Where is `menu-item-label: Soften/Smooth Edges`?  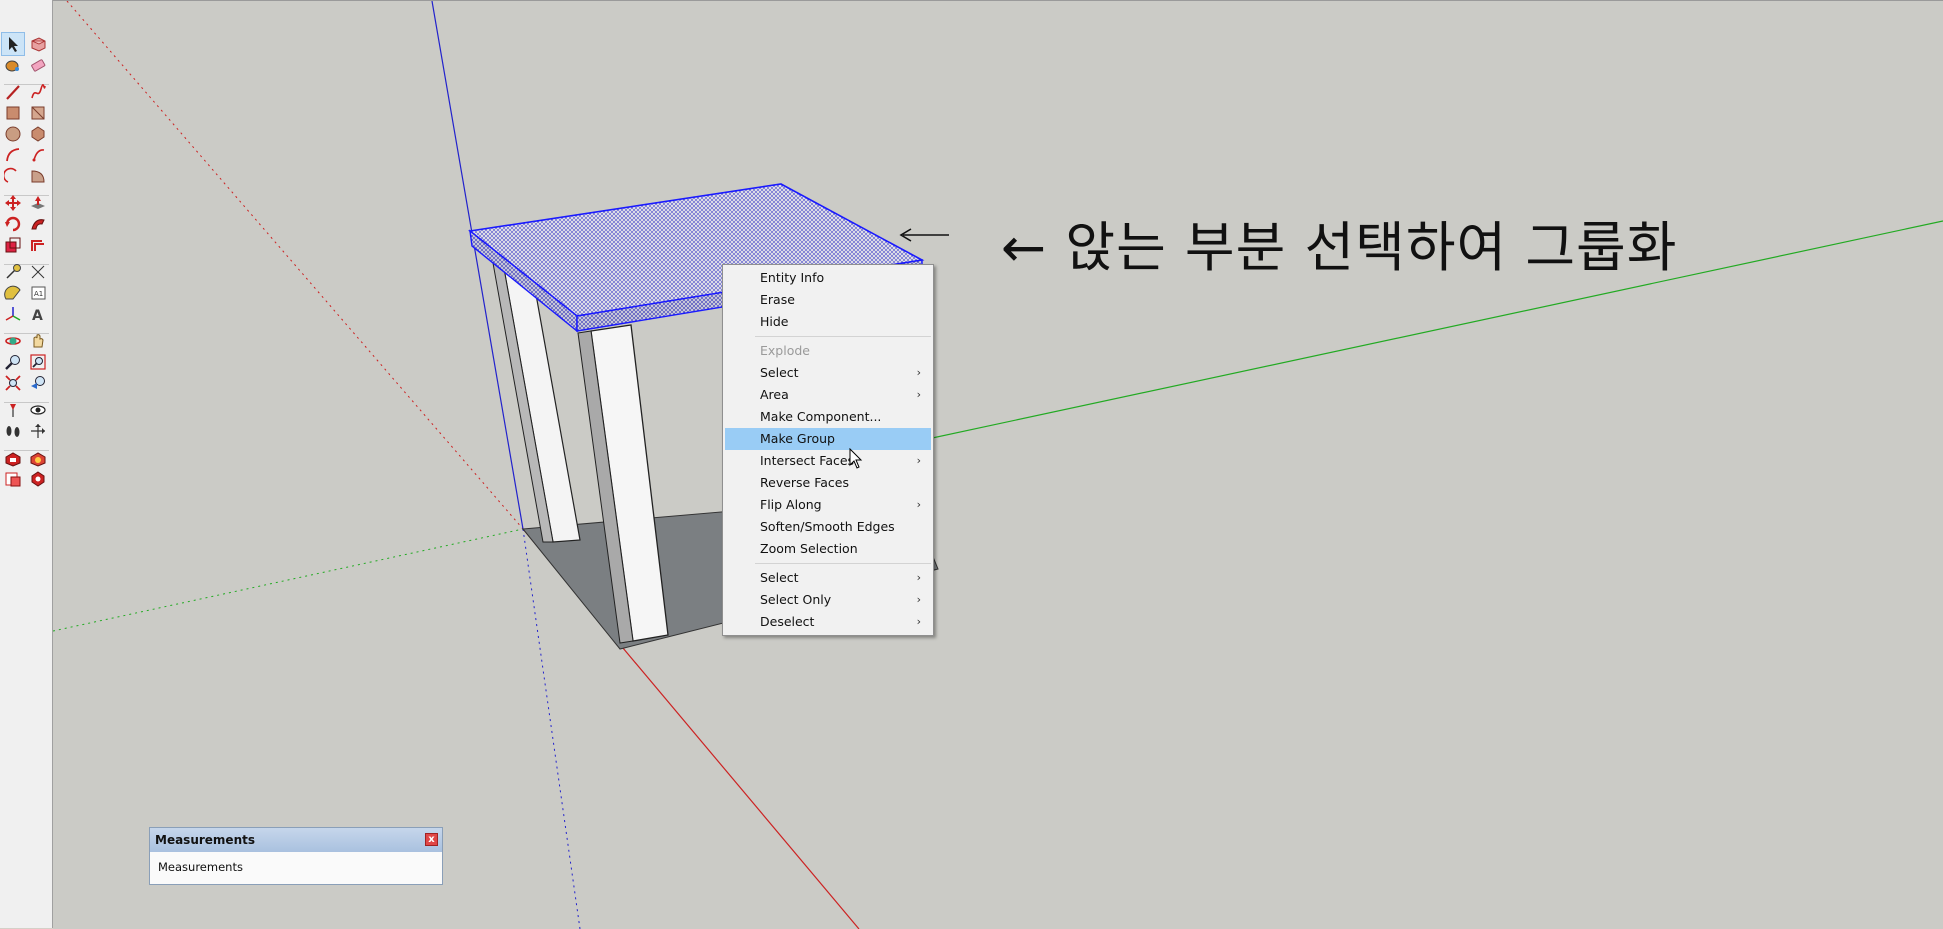
menu-item-label: Soften/Smooth Edges is located at coordinates (827, 526).